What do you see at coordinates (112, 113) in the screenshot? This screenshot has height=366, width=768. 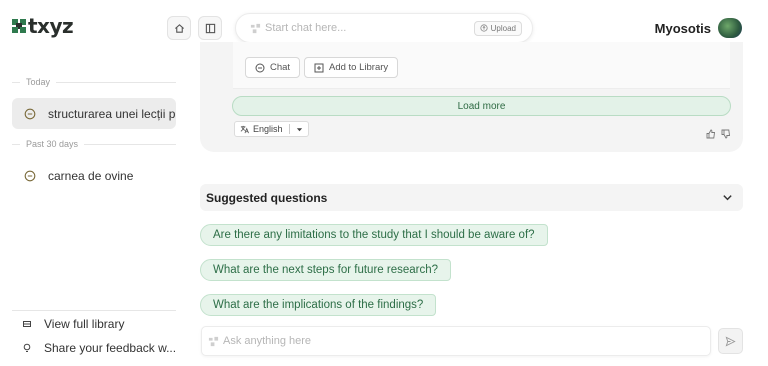 I see `history-item-label: structurarea unei lecții p` at bounding box center [112, 113].